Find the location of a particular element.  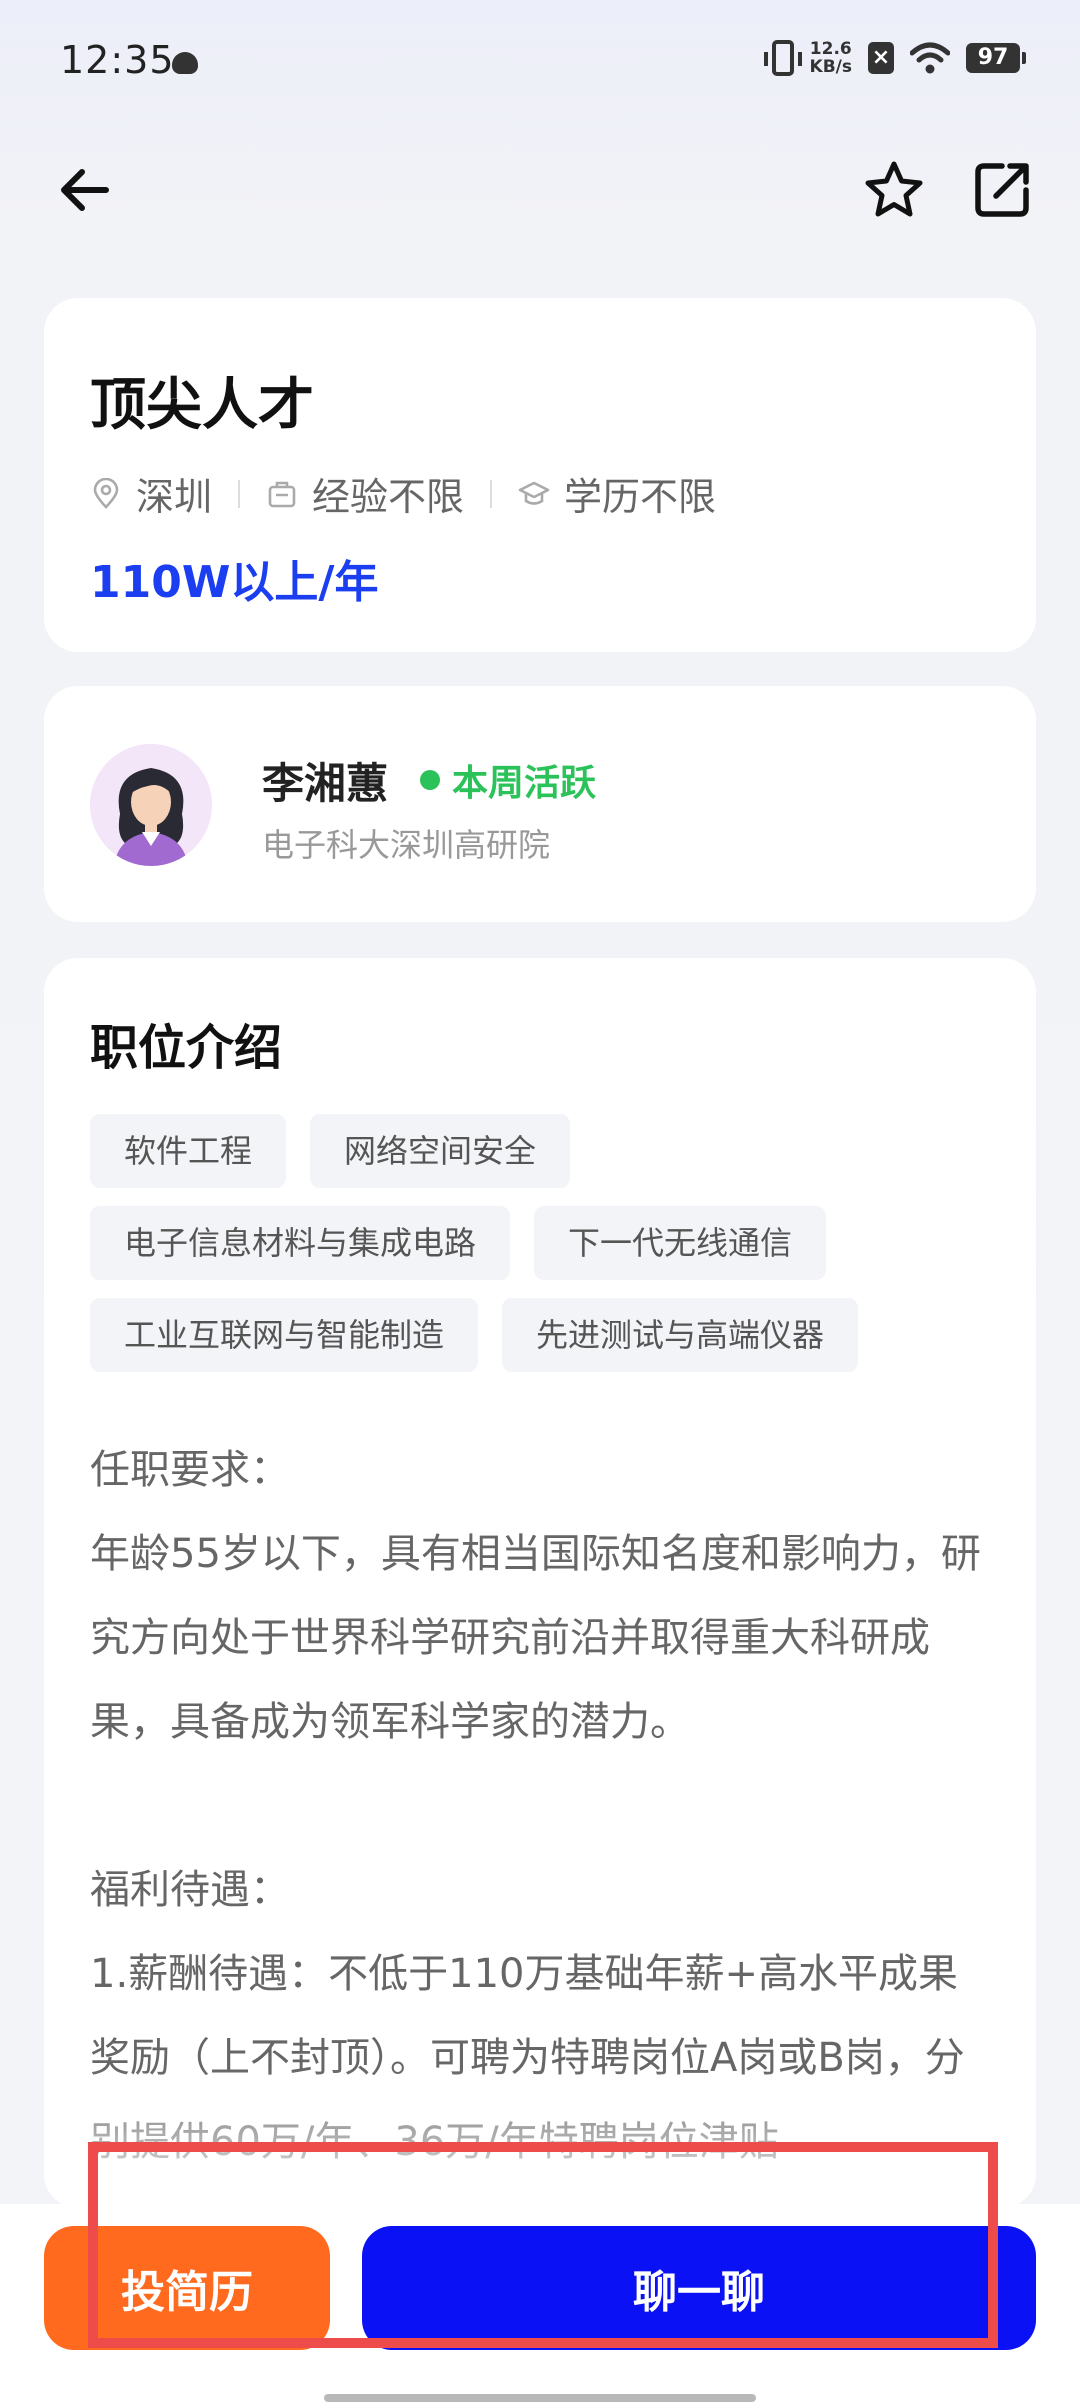

location-text: 深圳 is located at coordinates (174, 497).